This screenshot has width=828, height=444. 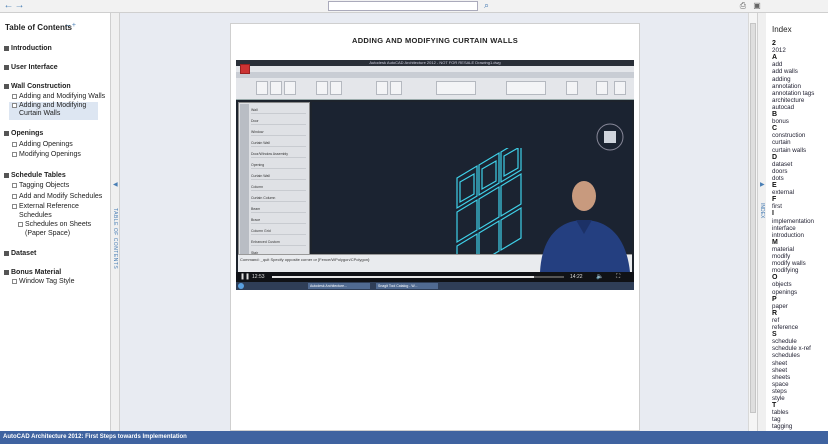 I want to click on toc-item: Adding Openings, so click(x=46, y=144).